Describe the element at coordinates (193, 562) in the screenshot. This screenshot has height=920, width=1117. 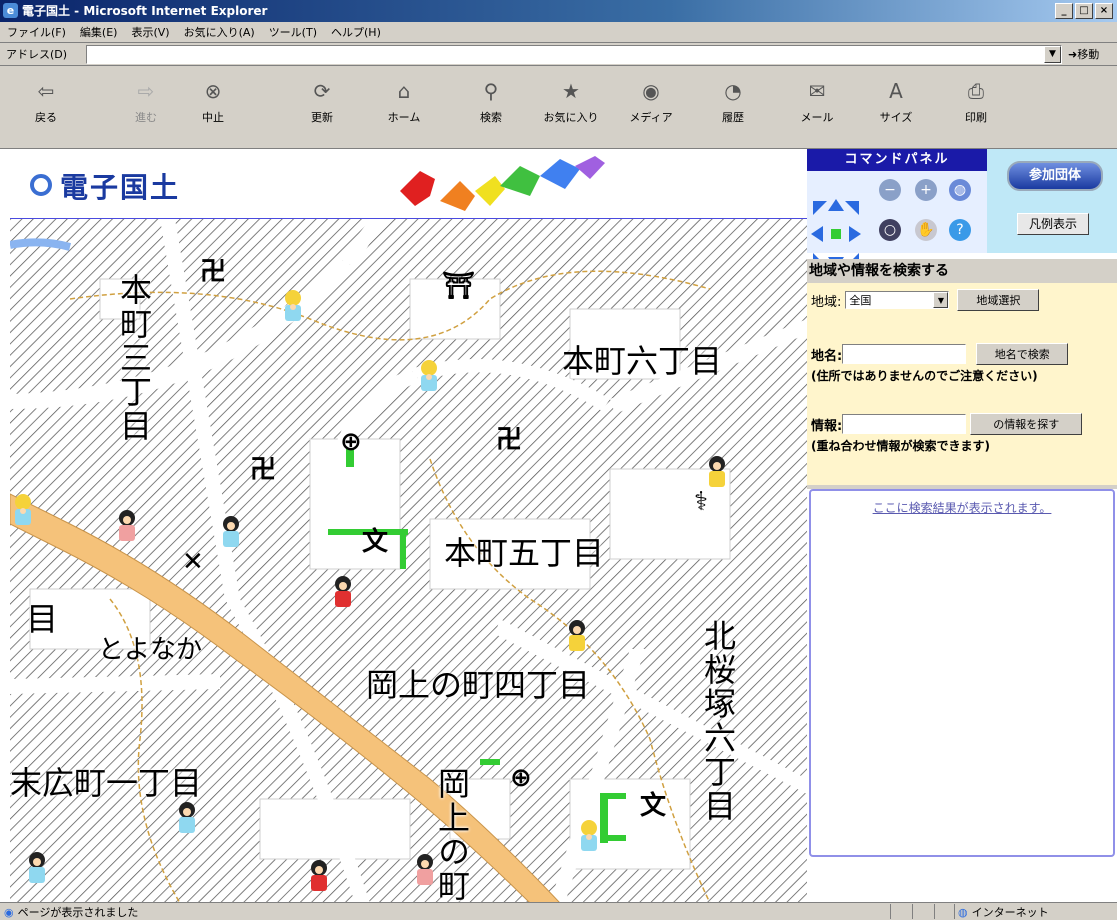
I see `police-box-icon: ✕` at that location.